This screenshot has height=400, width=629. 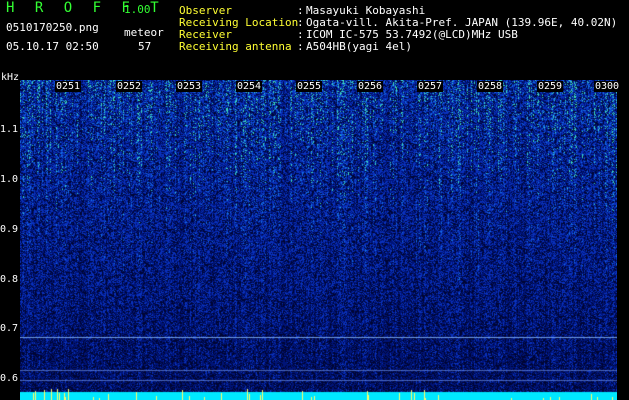 I want to click on app-version: 1.00, so click(x=137, y=9).